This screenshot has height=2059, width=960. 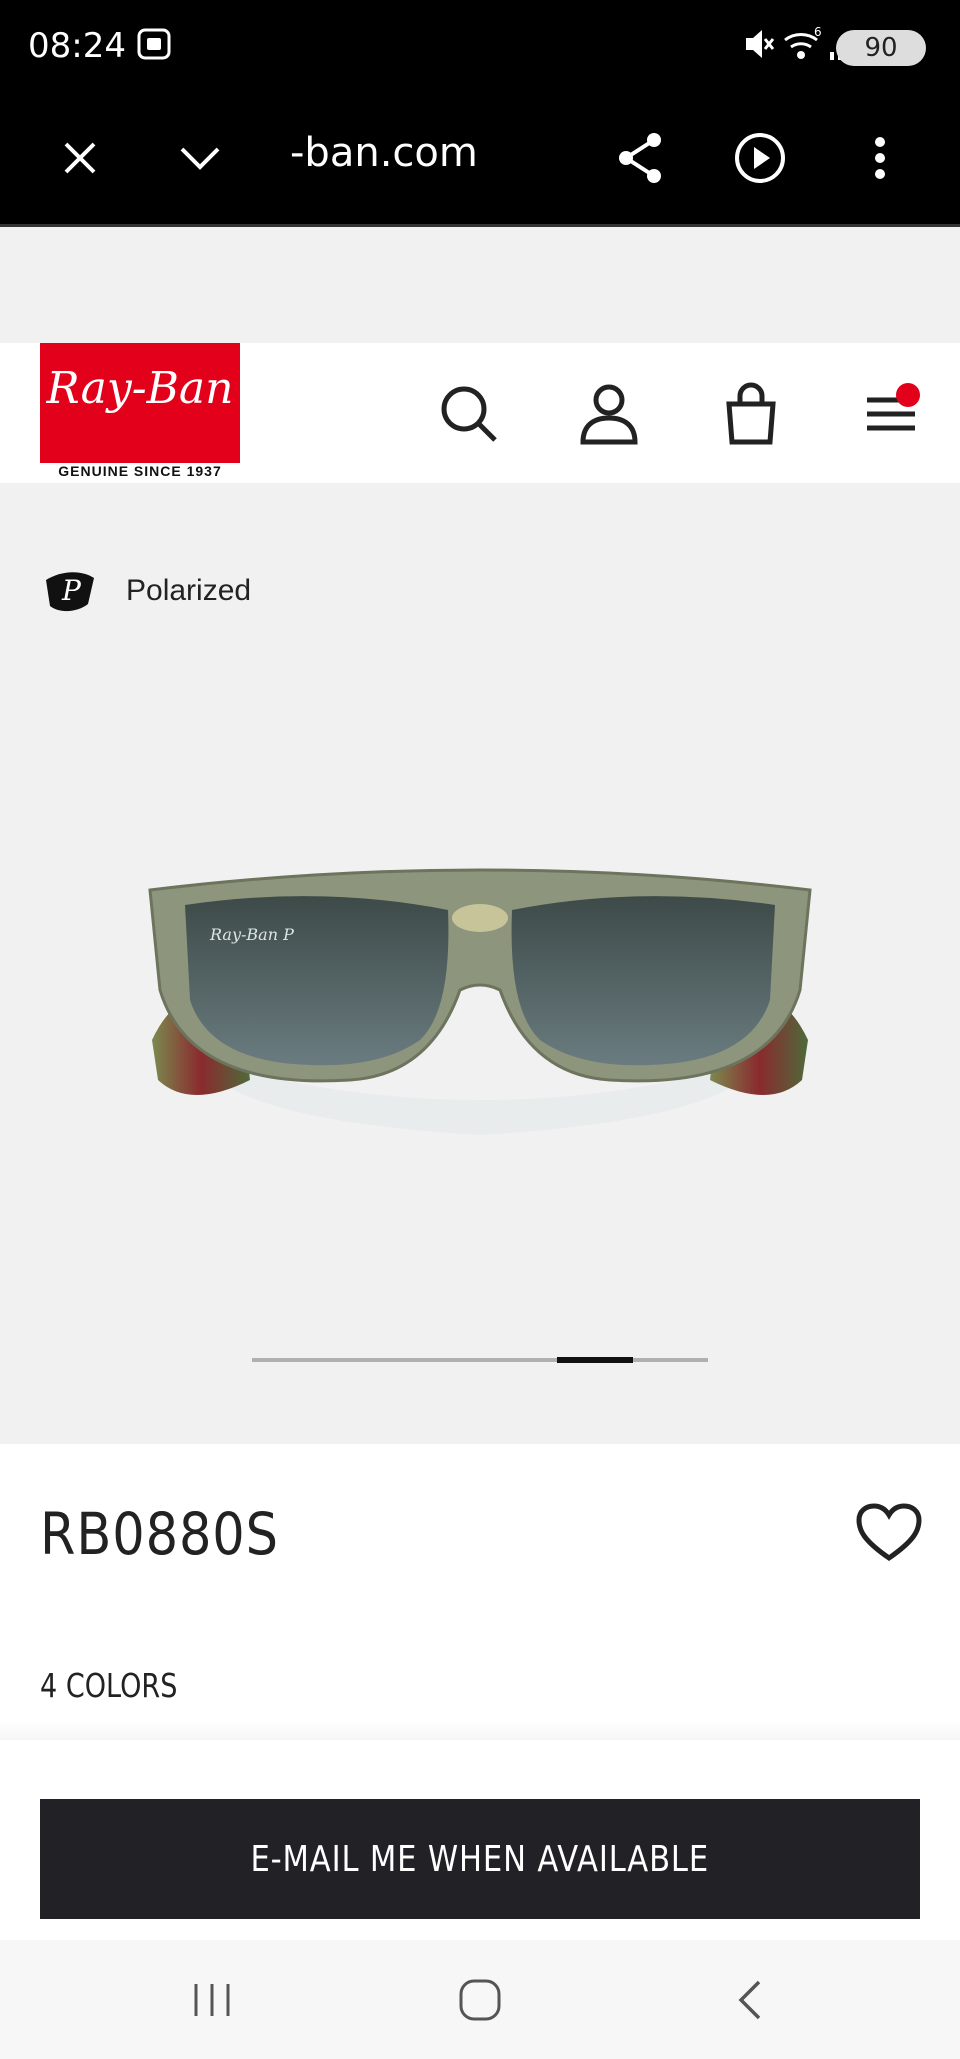 What do you see at coordinates (251, 934) in the screenshot?
I see `svg-text: Ray-Ban P` at bounding box center [251, 934].